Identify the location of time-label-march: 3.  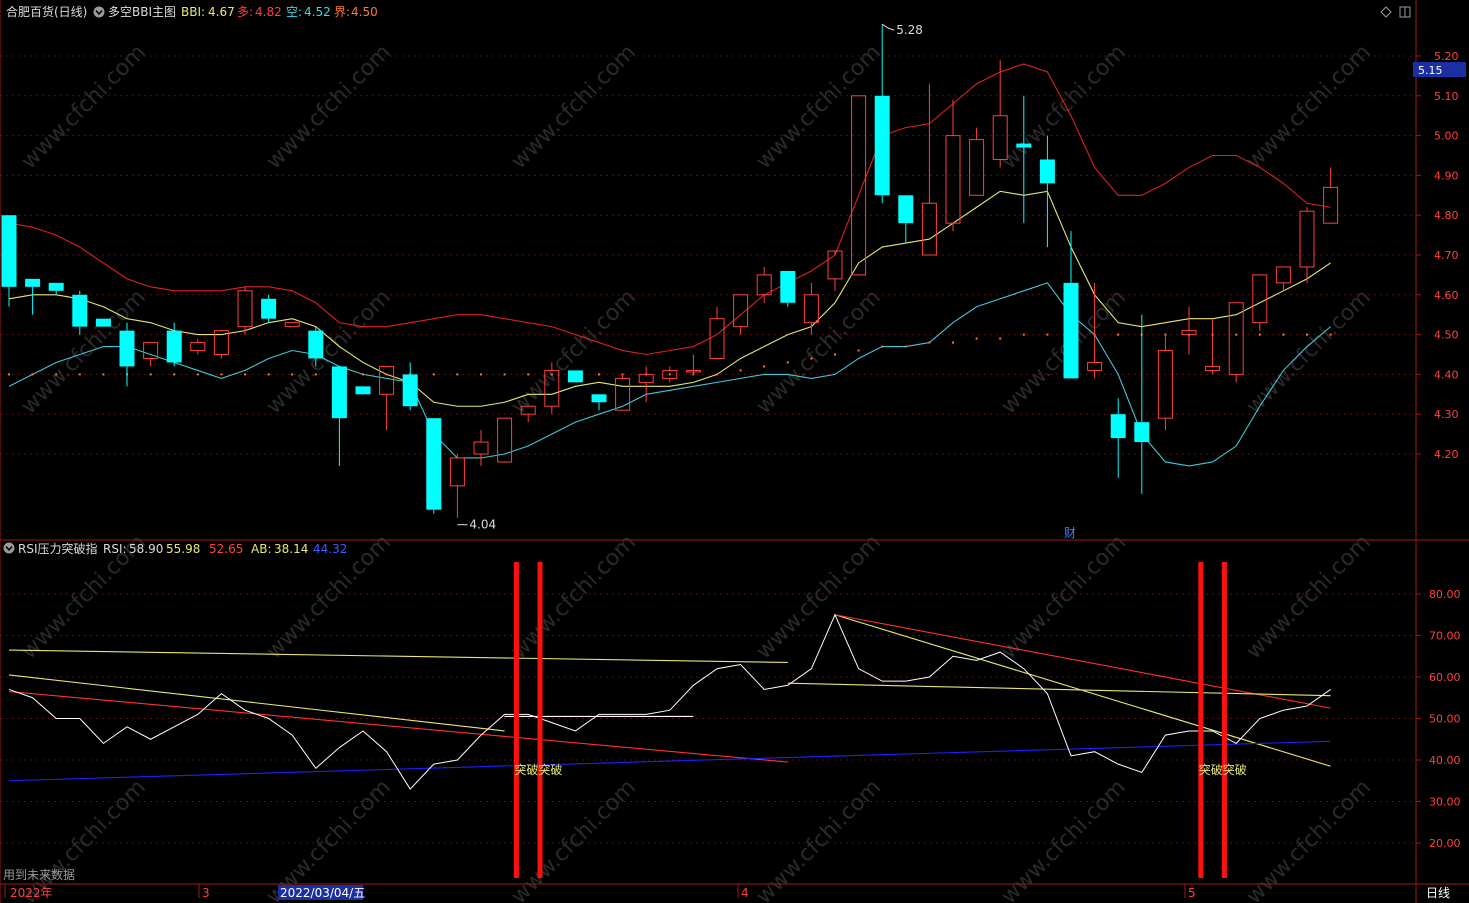
(206, 893).